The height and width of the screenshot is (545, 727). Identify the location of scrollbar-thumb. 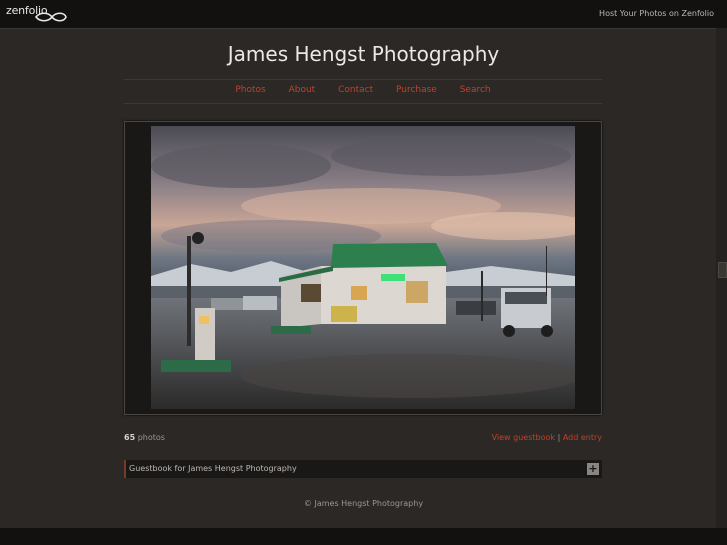
(722, 270).